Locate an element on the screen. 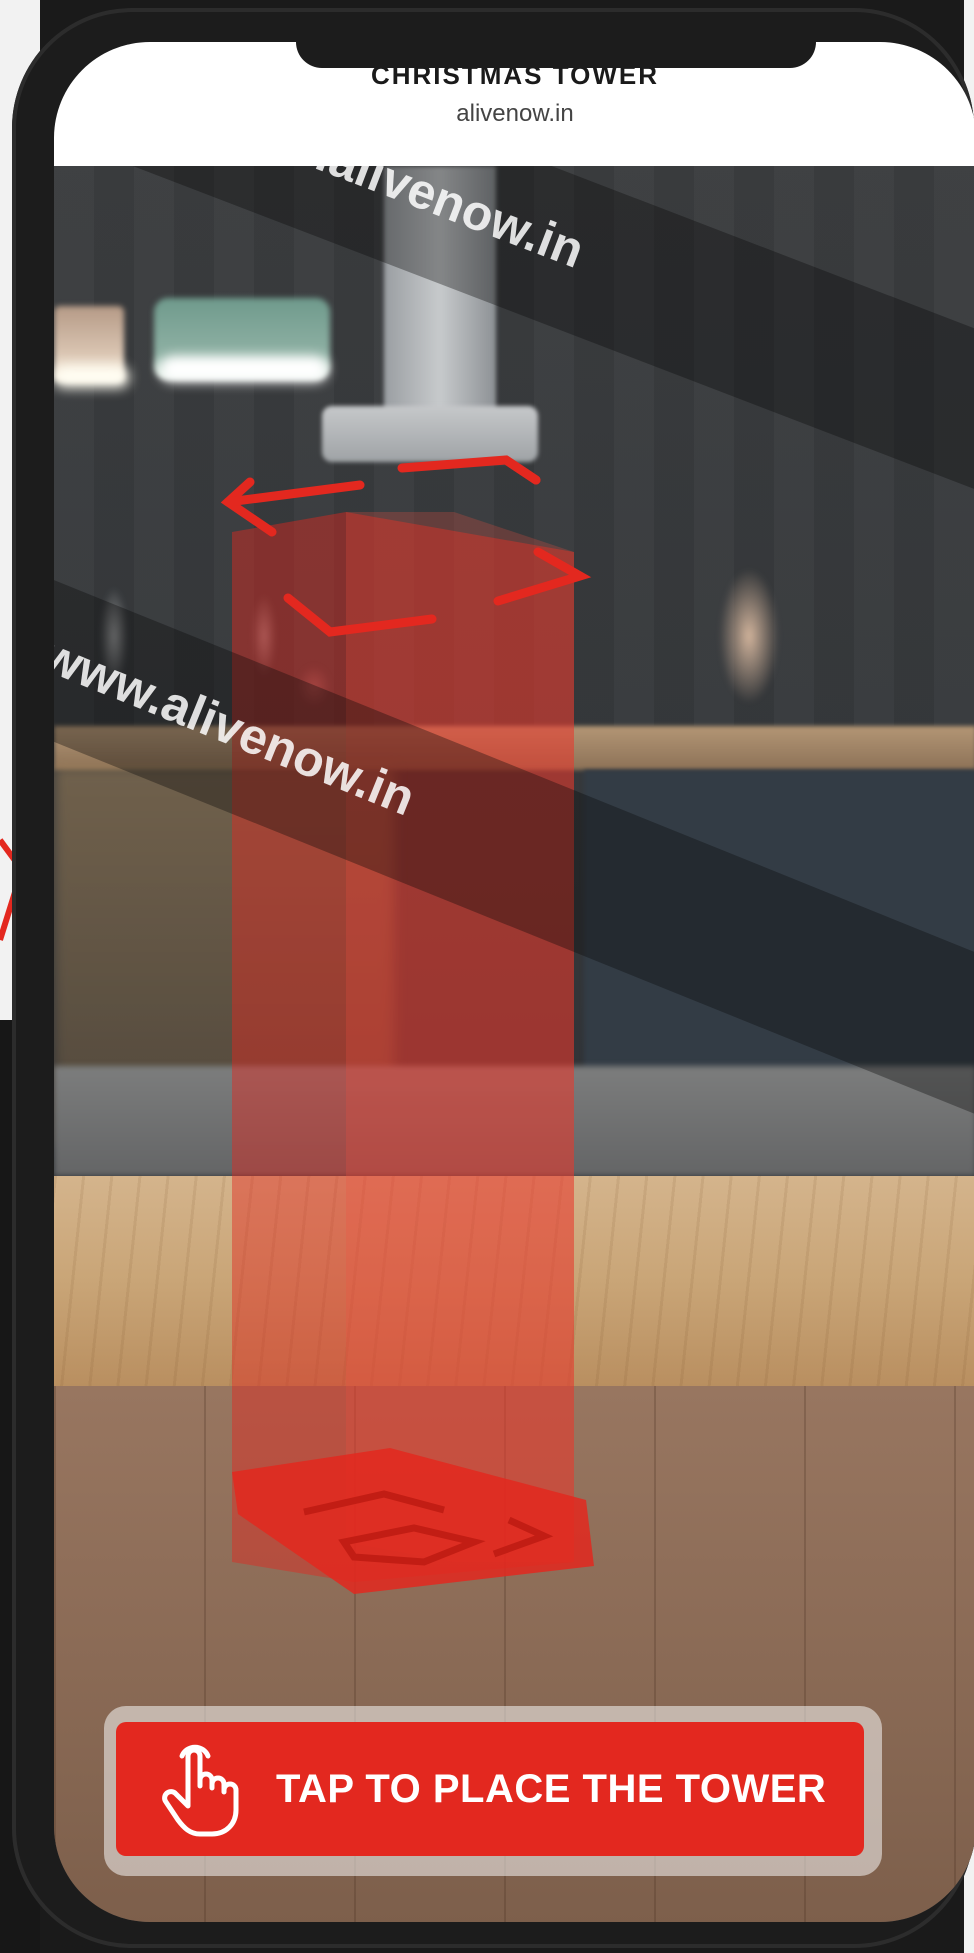 The width and height of the screenshot is (974, 1953). kitchen-floor is located at coordinates (514, 1121).